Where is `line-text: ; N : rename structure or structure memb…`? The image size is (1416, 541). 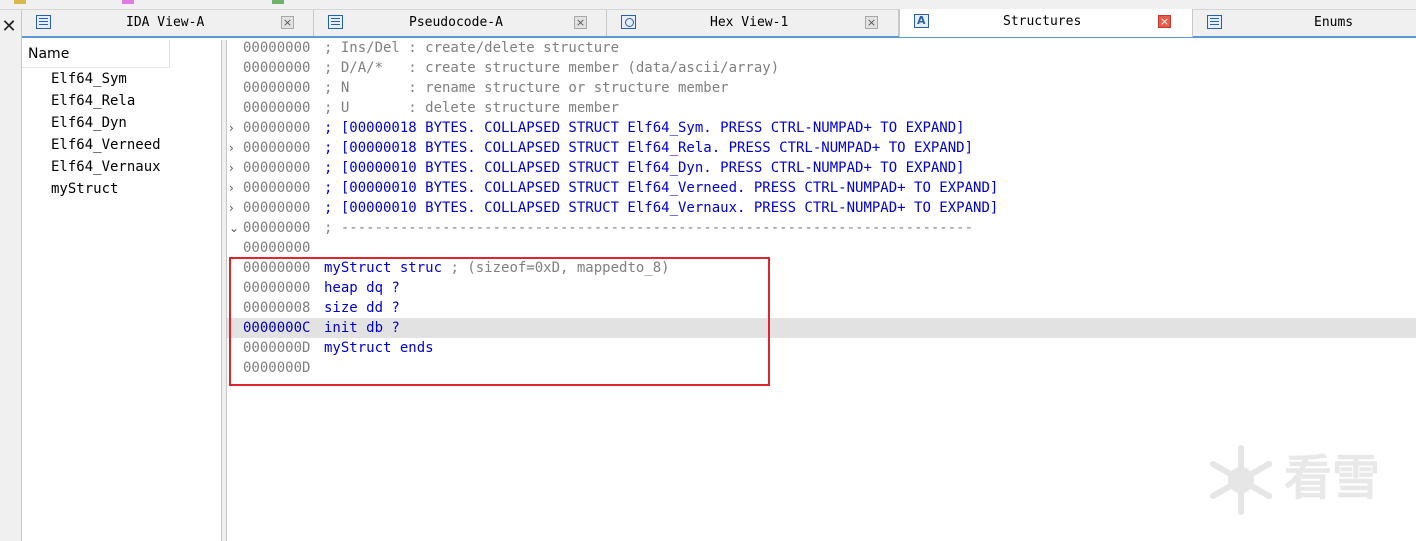
line-text: ; N : rename structure or structure memb… is located at coordinates (526, 88).